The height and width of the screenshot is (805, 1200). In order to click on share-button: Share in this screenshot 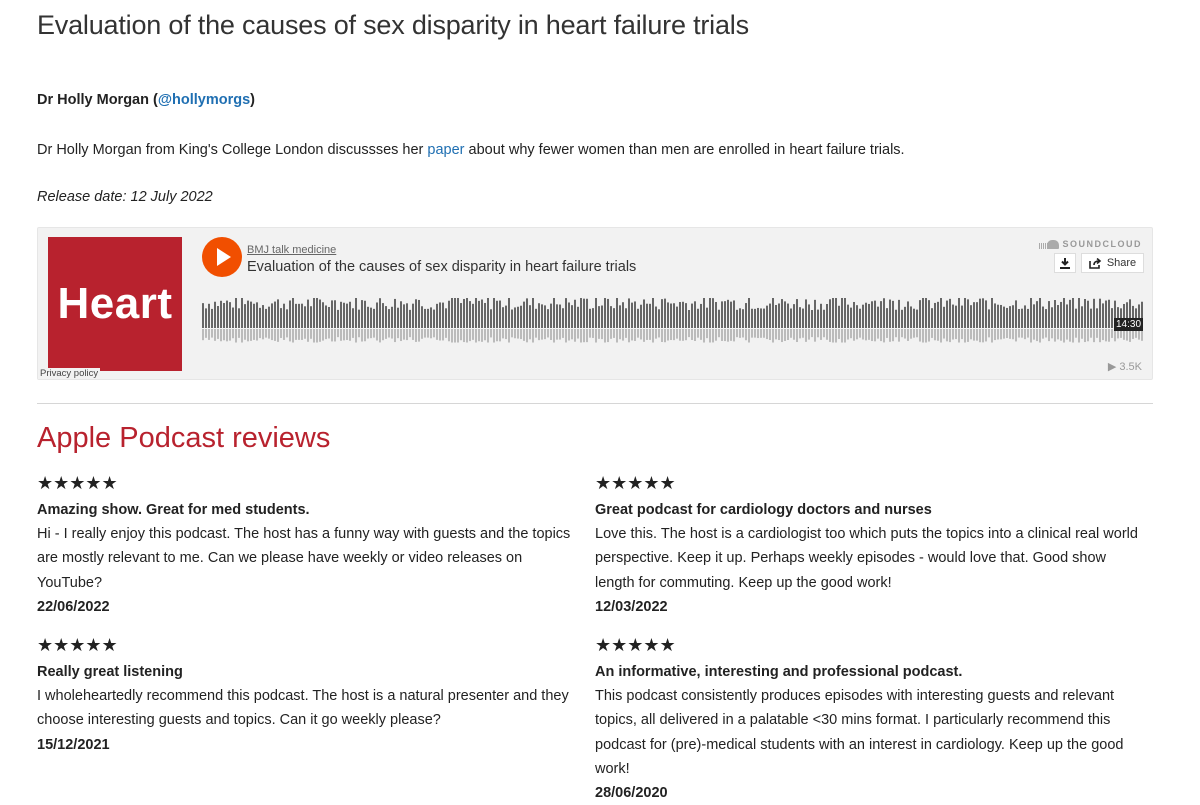, I will do `click(1112, 263)`.